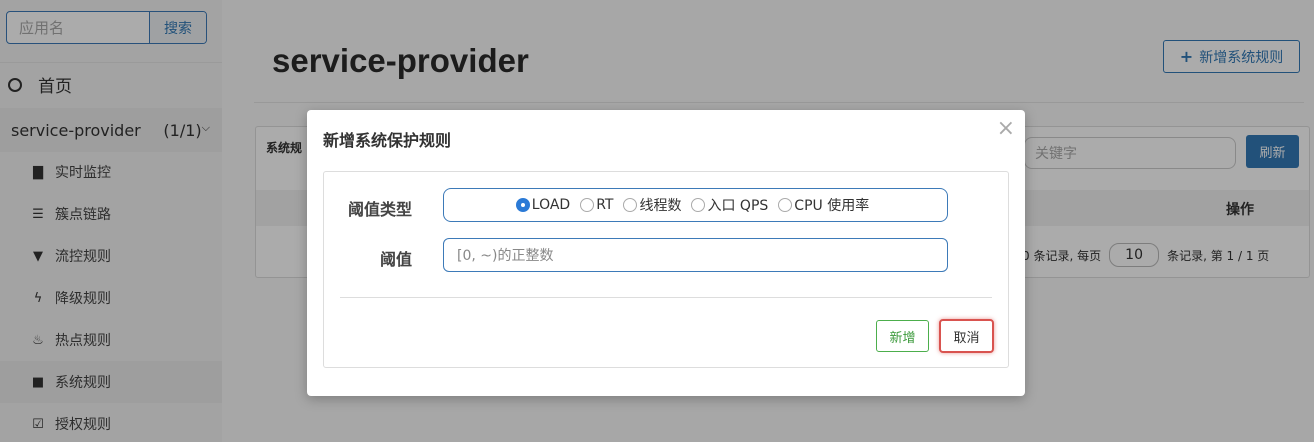  I want to click on radio-label: CPU 使用率, so click(832, 206).